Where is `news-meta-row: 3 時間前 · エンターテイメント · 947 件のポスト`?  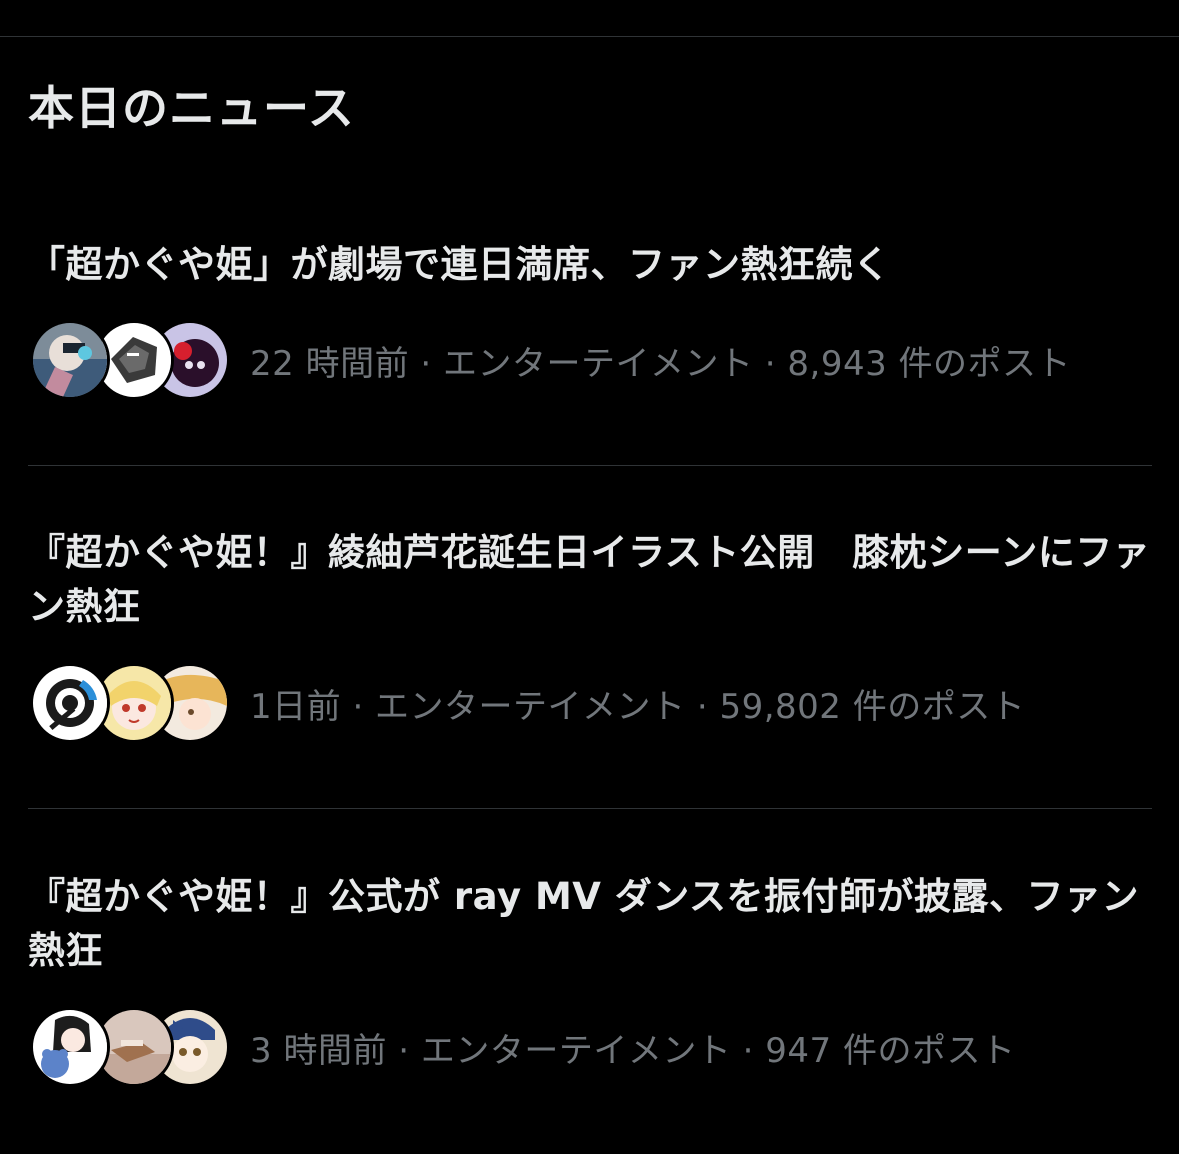
news-meta-row: 3 時間前 · エンターテイメント · 947 件のポスト is located at coordinates (523, 1047).